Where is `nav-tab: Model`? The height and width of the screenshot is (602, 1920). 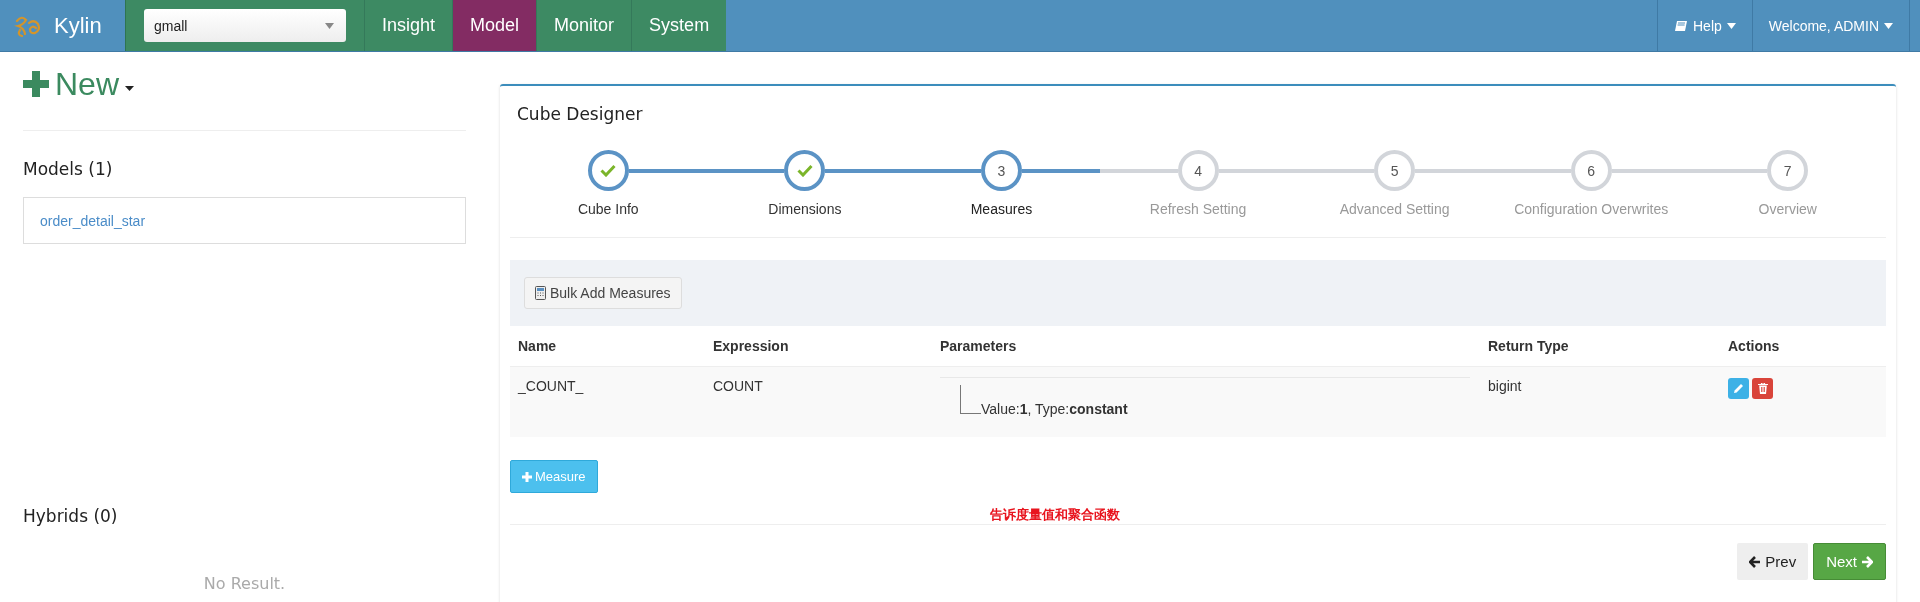
nav-tab: Model is located at coordinates (494, 25).